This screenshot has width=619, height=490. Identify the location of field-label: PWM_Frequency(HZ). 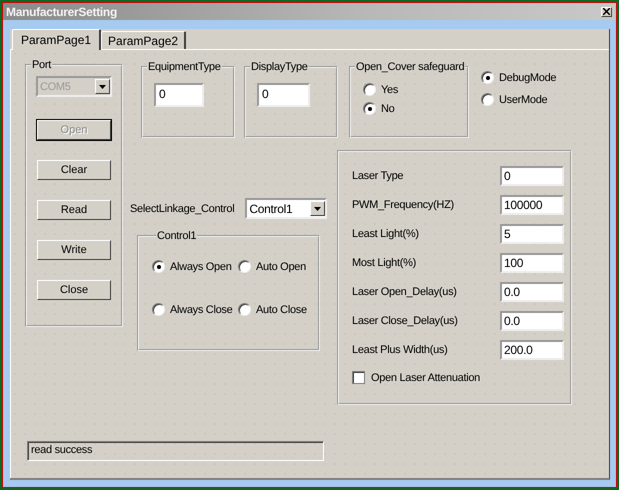
(403, 205).